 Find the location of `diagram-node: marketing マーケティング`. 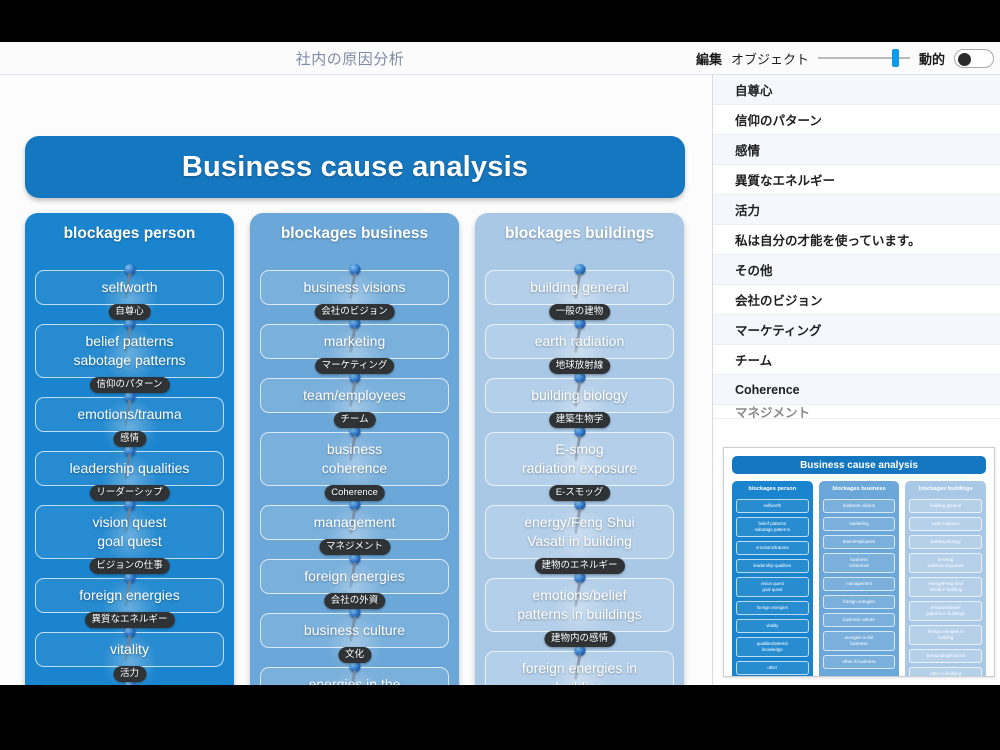

diagram-node: marketing マーケティング is located at coordinates (354, 351).